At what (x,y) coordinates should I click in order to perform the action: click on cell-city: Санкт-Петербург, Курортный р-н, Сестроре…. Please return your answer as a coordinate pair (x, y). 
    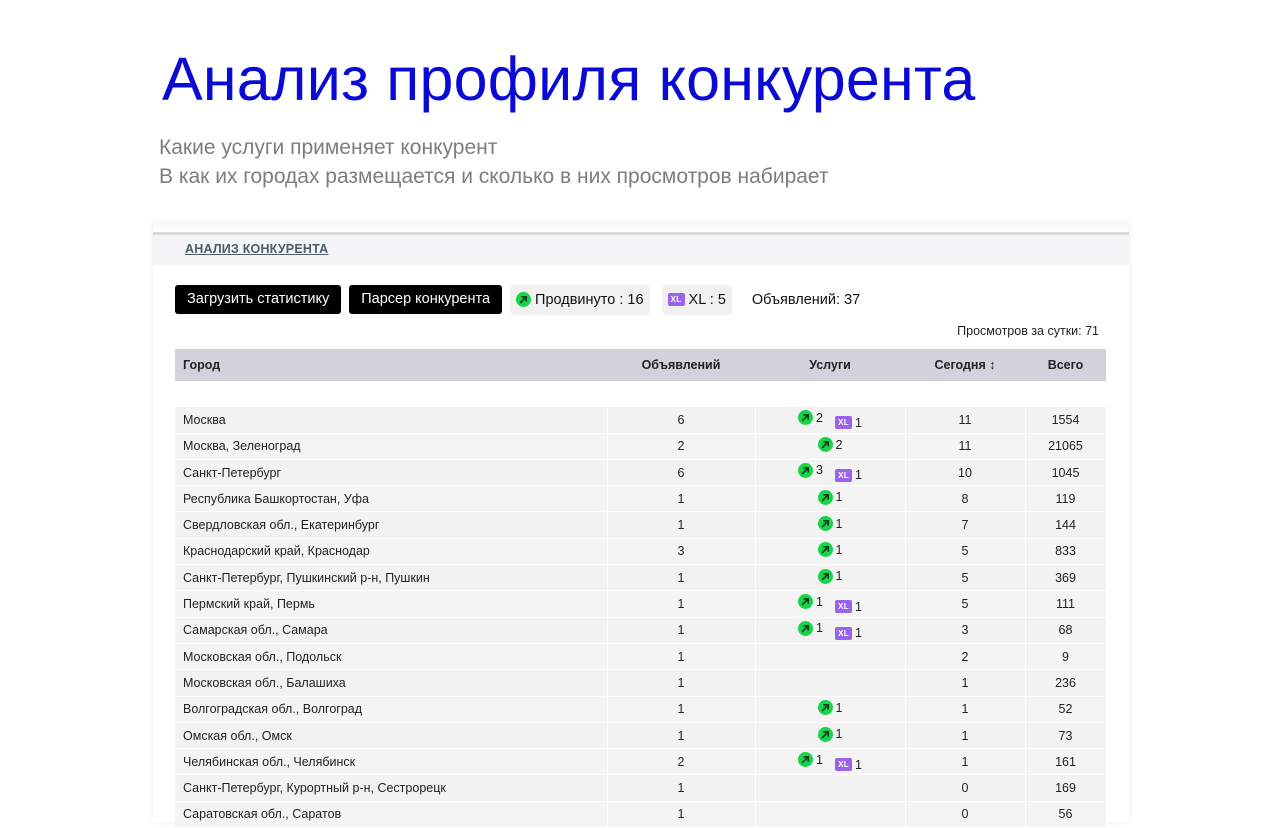
    Looking at the image, I should click on (391, 788).